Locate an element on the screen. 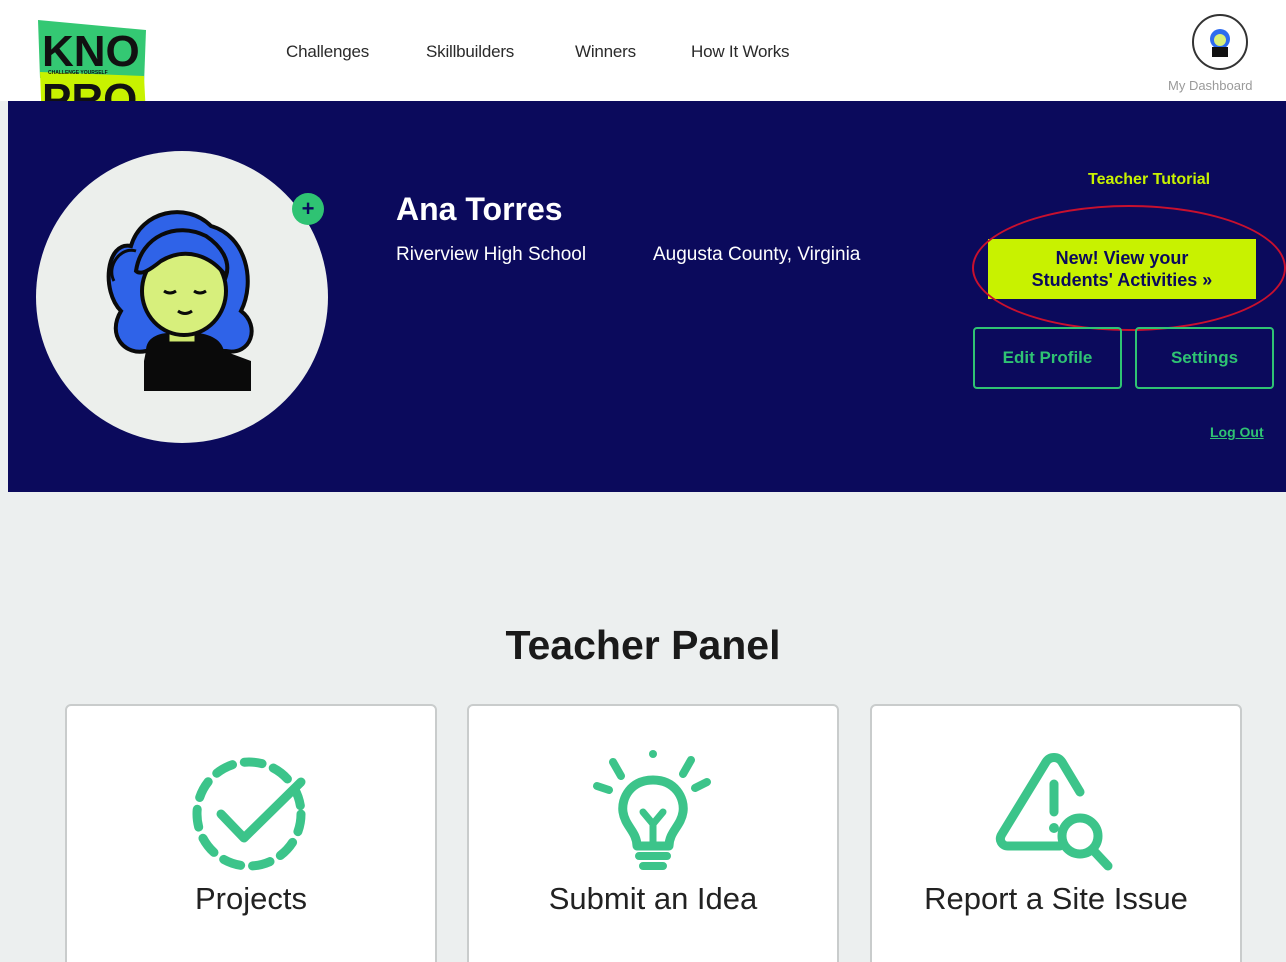 The image size is (1286, 962). plus-icon: + is located at coordinates (308, 208).